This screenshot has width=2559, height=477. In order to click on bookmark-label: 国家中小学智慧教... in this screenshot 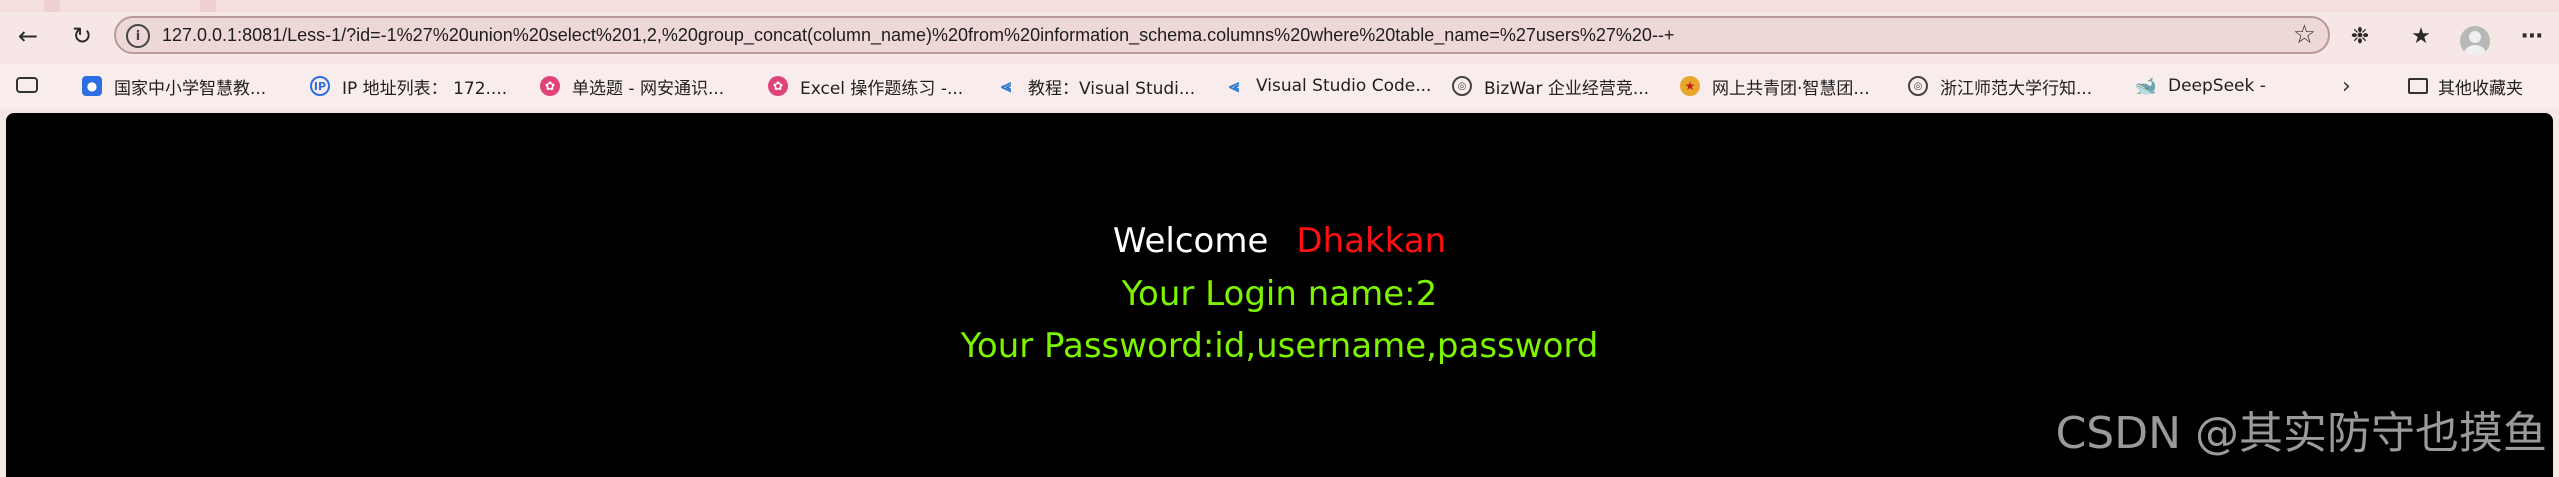, I will do `click(190, 88)`.